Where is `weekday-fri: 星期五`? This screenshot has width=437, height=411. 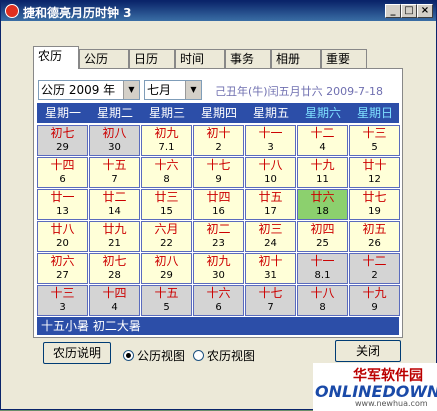
weekday-fri: 星期五 is located at coordinates (270, 113).